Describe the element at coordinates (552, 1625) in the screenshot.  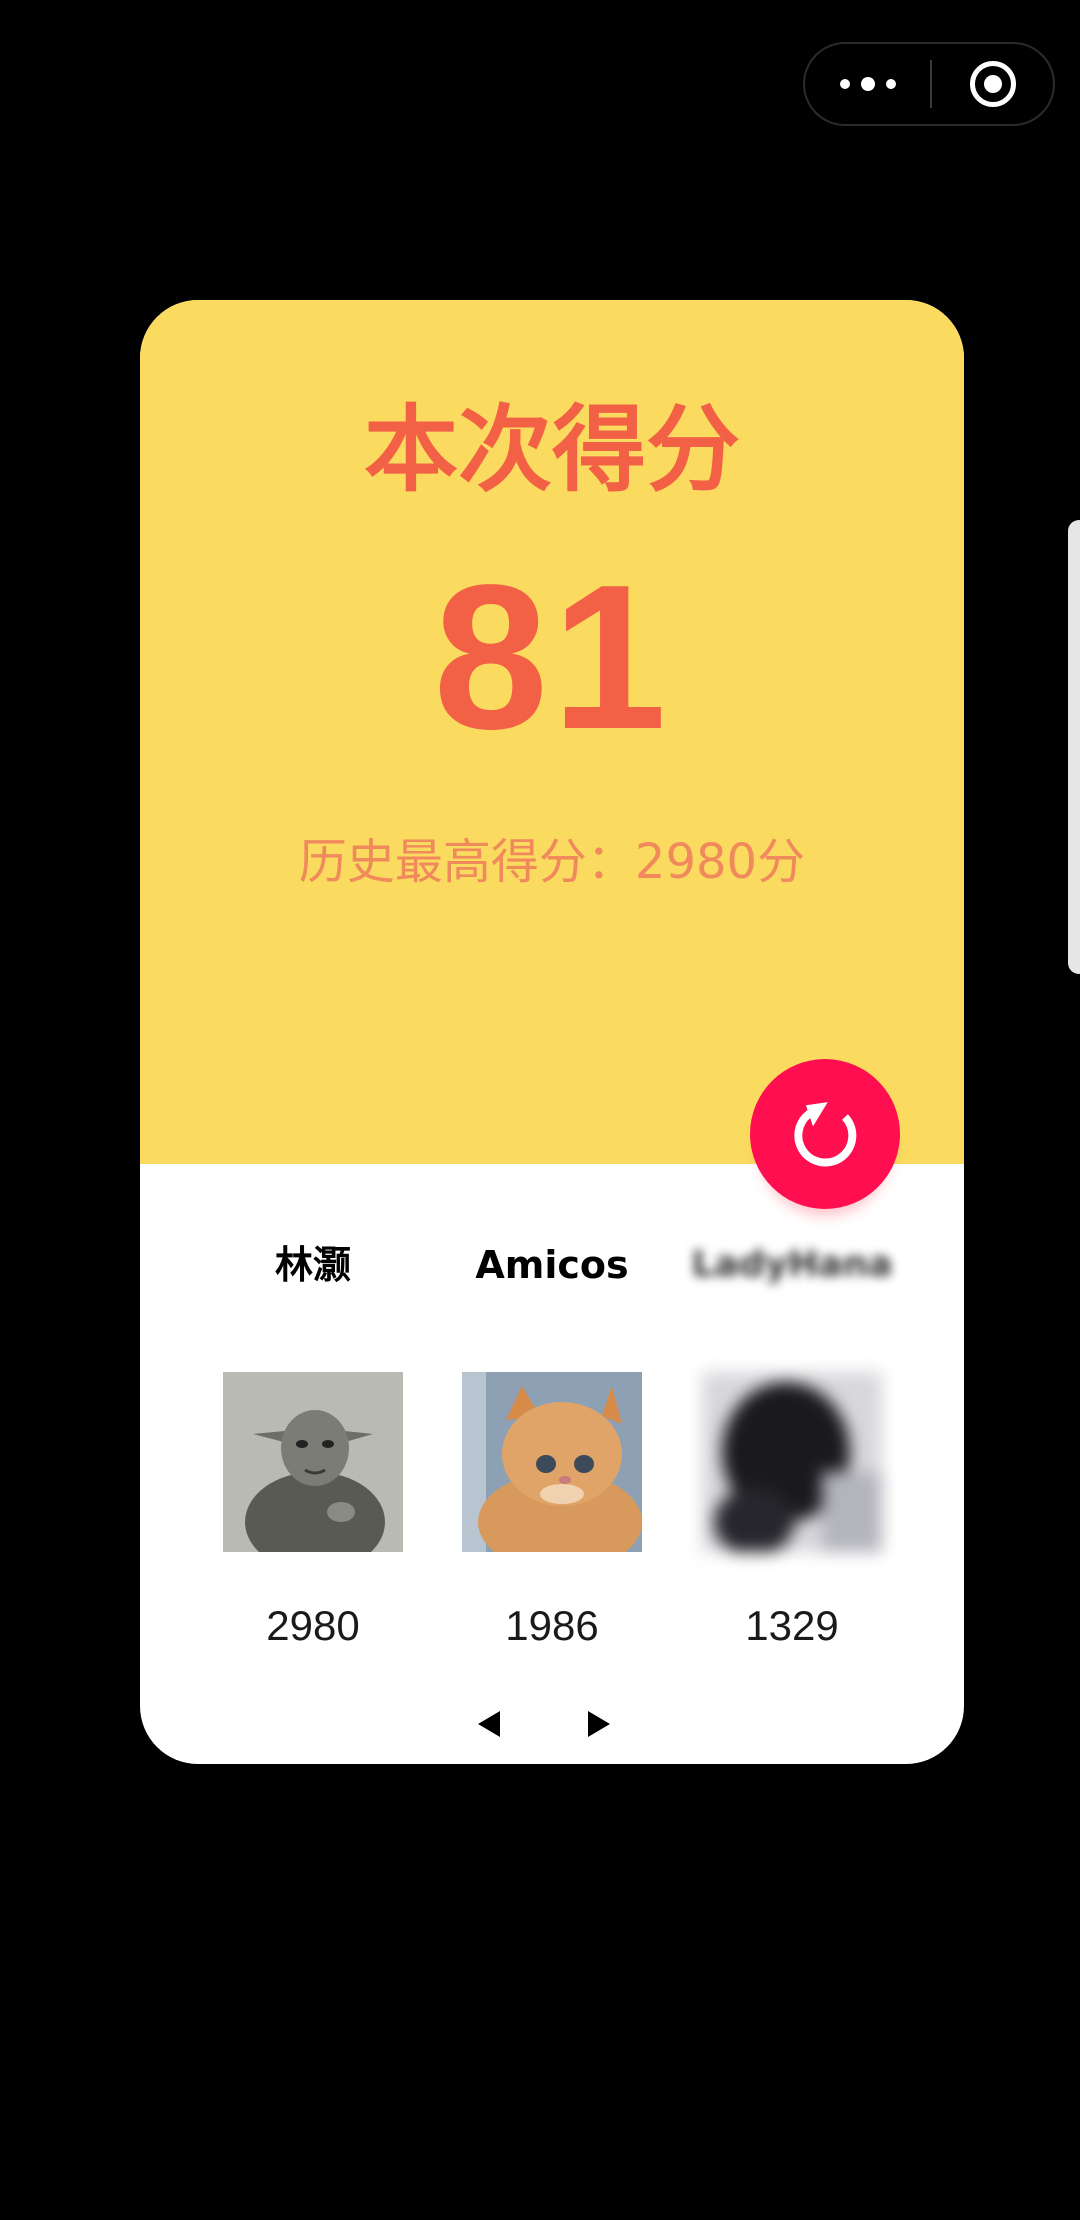
I see `player-score: 1986` at that location.